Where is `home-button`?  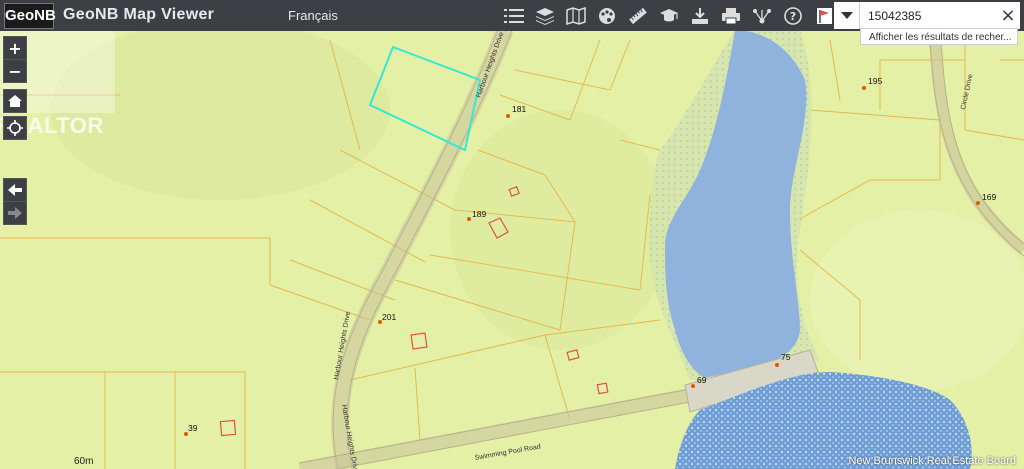 home-button is located at coordinates (15, 101).